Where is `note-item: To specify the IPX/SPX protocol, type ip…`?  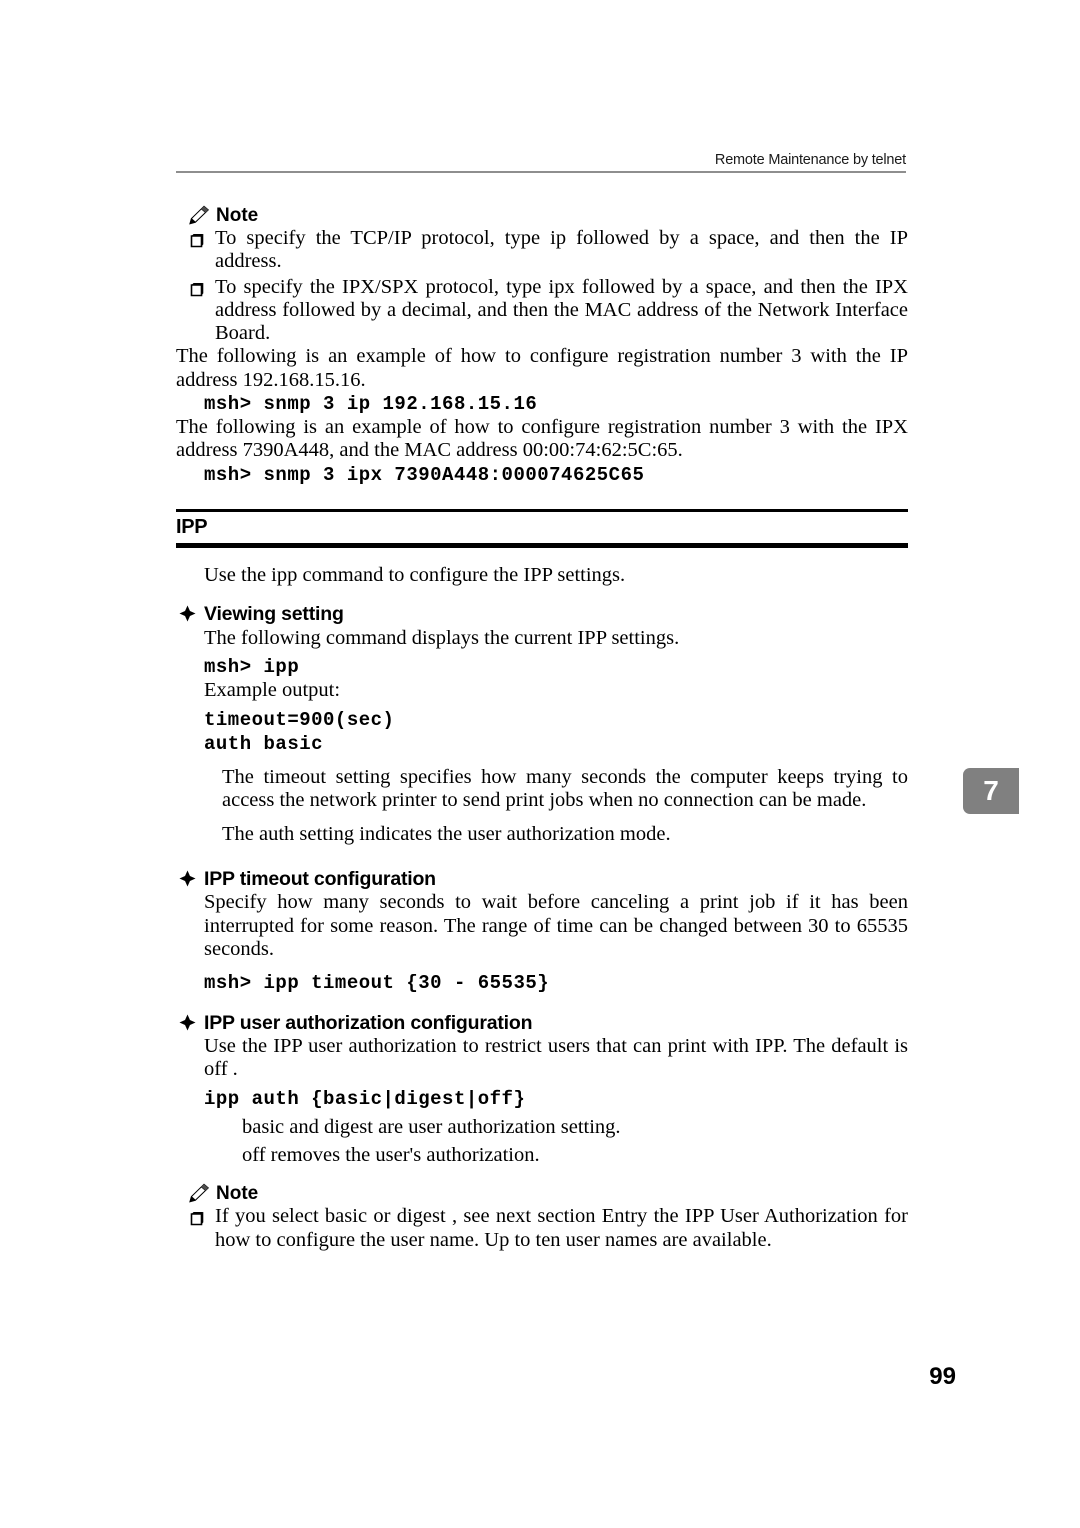 note-item: To specify the IPX/SPX protocol, type ip… is located at coordinates (548, 311).